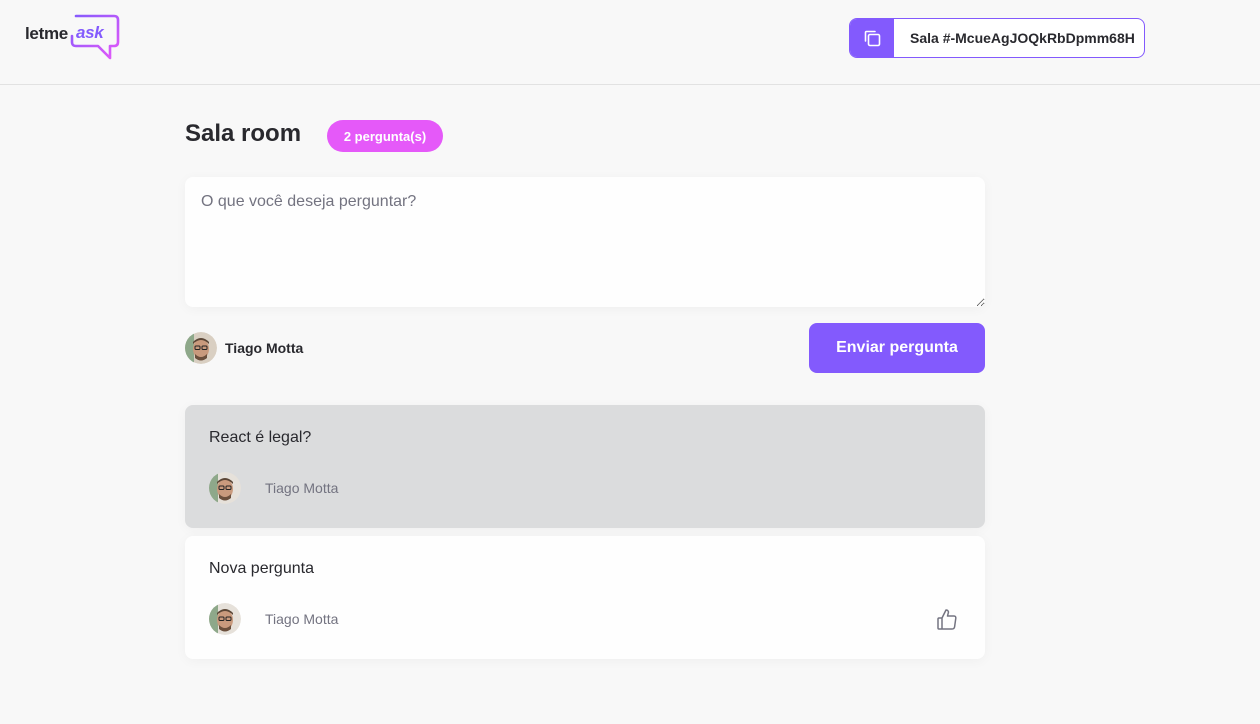 The width and height of the screenshot is (1260, 724). Describe the element at coordinates (264, 348) in the screenshot. I see `user-name: Tiago Motta` at that location.